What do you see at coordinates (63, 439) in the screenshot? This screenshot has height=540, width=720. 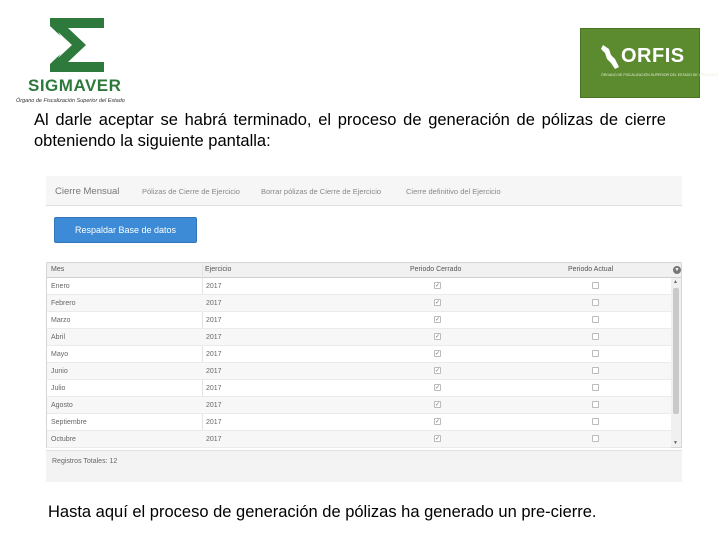 I see `cell-mes: Octubre` at bounding box center [63, 439].